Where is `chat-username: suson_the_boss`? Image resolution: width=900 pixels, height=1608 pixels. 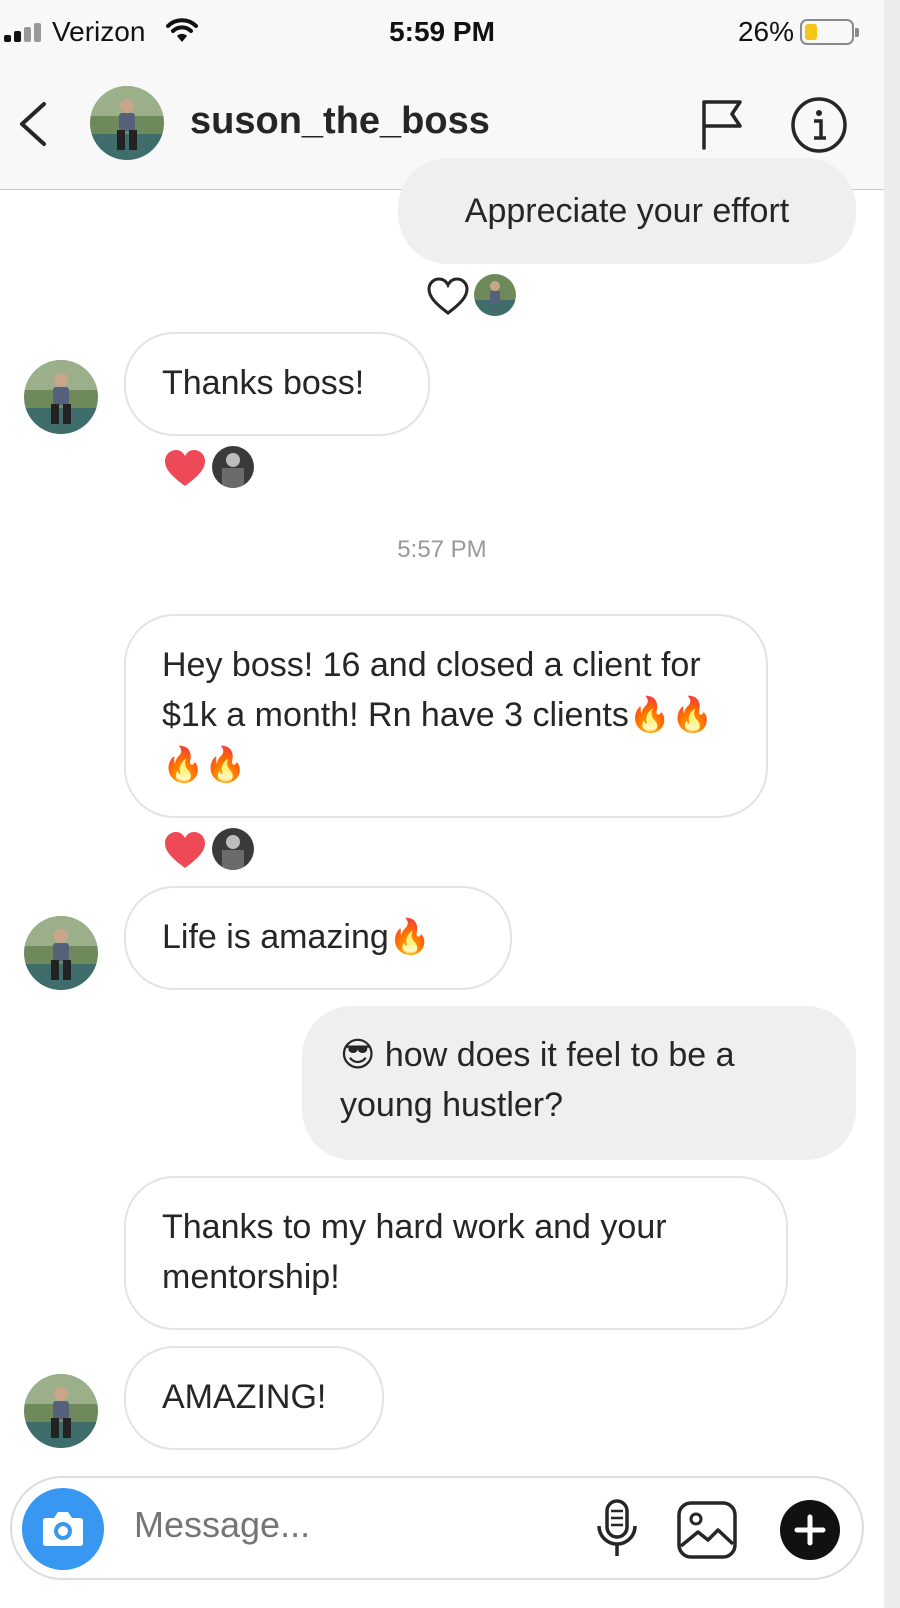
chat-username: suson_the_boss is located at coordinates (340, 121).